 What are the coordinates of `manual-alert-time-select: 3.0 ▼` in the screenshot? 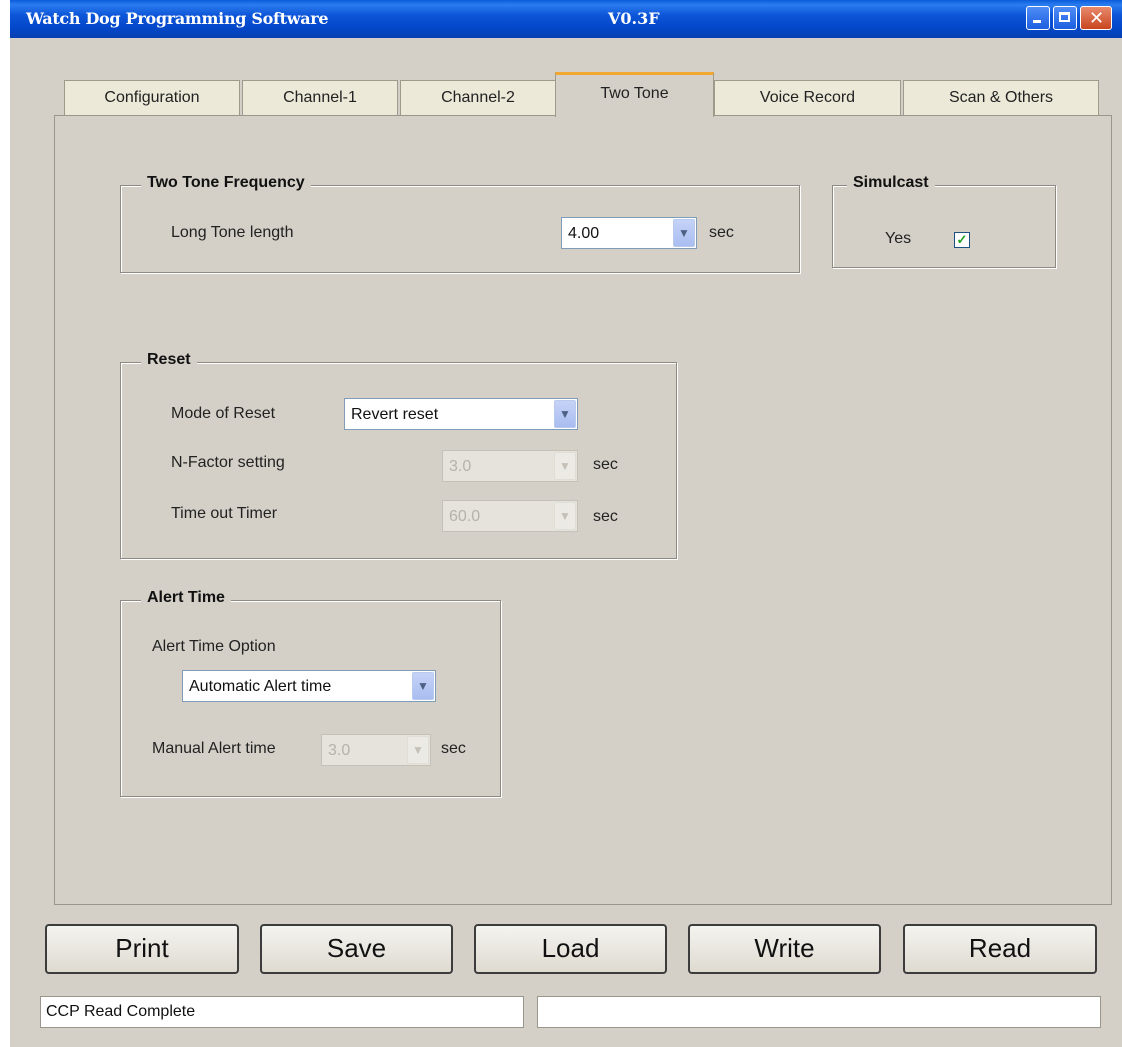 It's located at (376, 750).